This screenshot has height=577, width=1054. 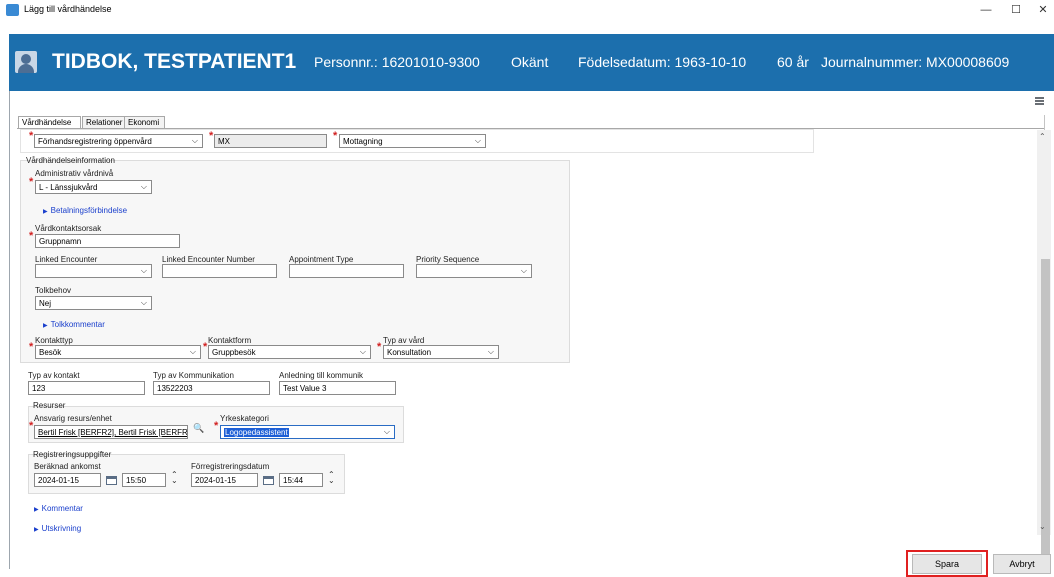 What do you see at coordinates (144, 480) in the screenshot?
I see `arrival-time-field: 15:50` at bounding box center [144, 480].